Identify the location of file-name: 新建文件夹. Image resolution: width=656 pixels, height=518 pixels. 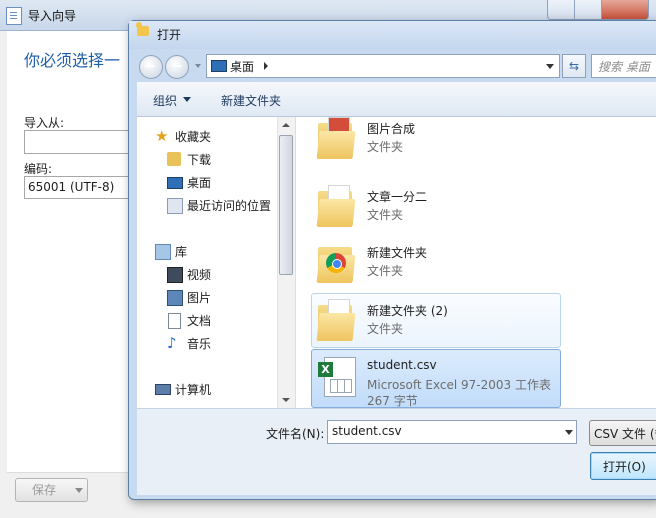
(397, 253).